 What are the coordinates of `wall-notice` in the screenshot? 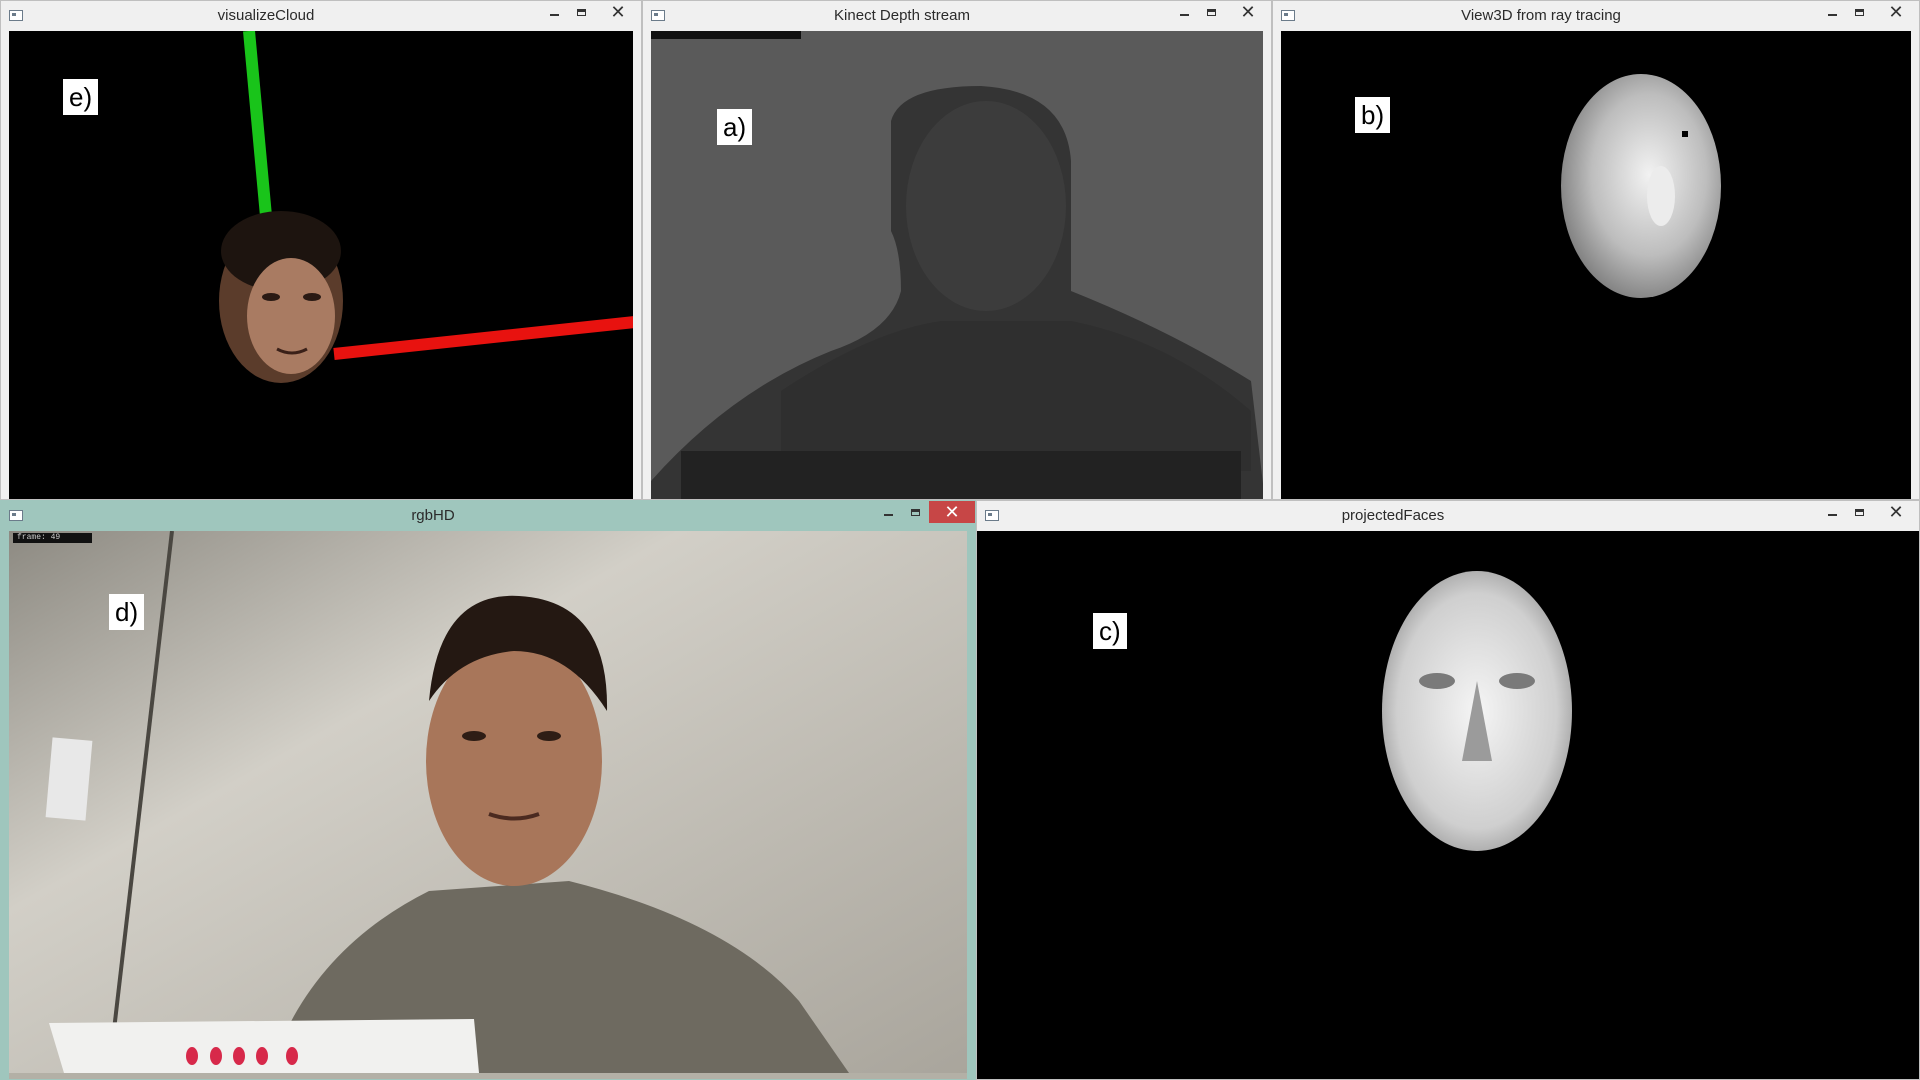 It's located at (69, 779).